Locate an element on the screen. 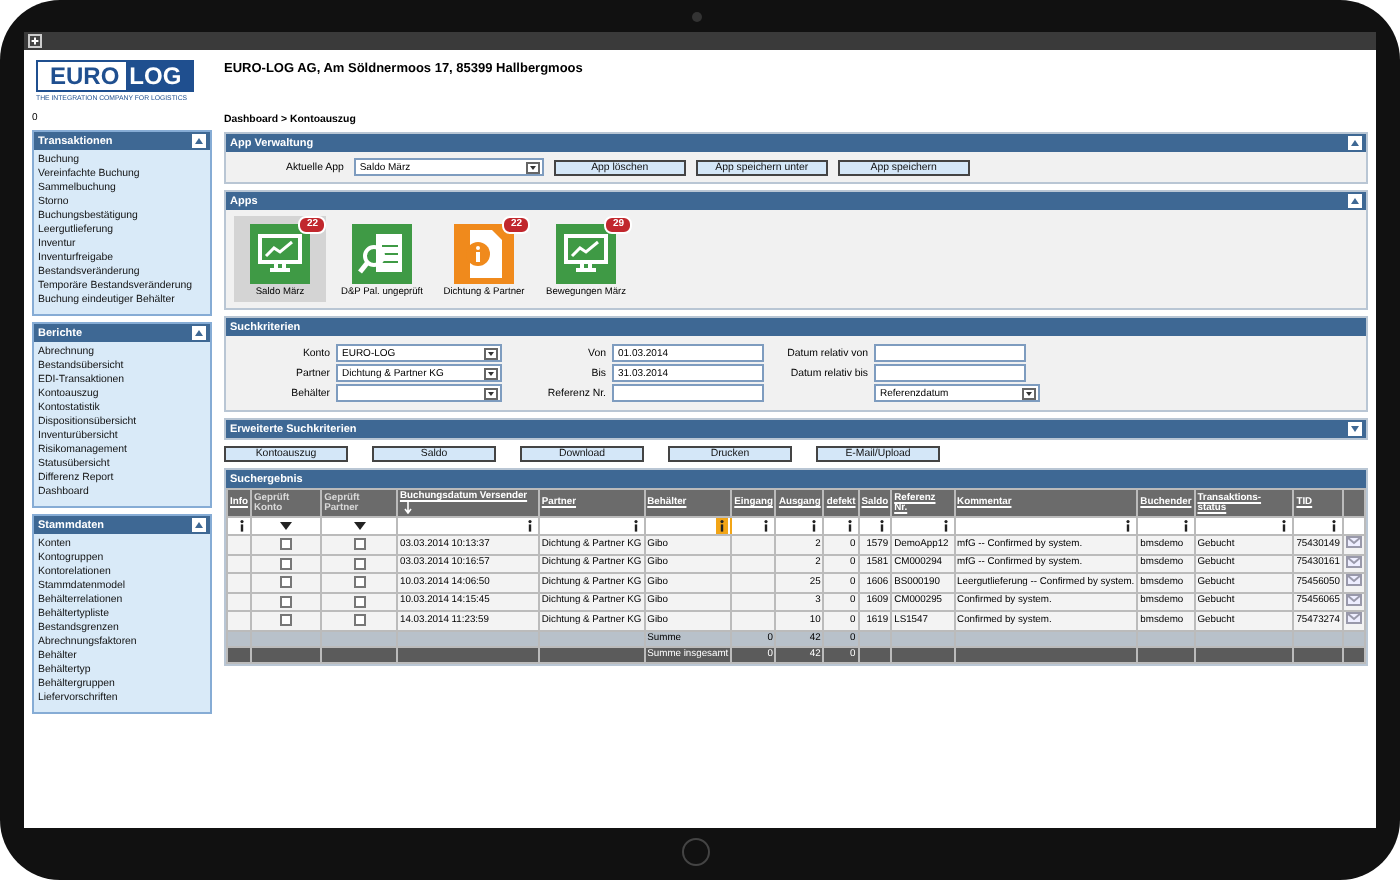  expand-icon is located at coordinates (1355, 429).